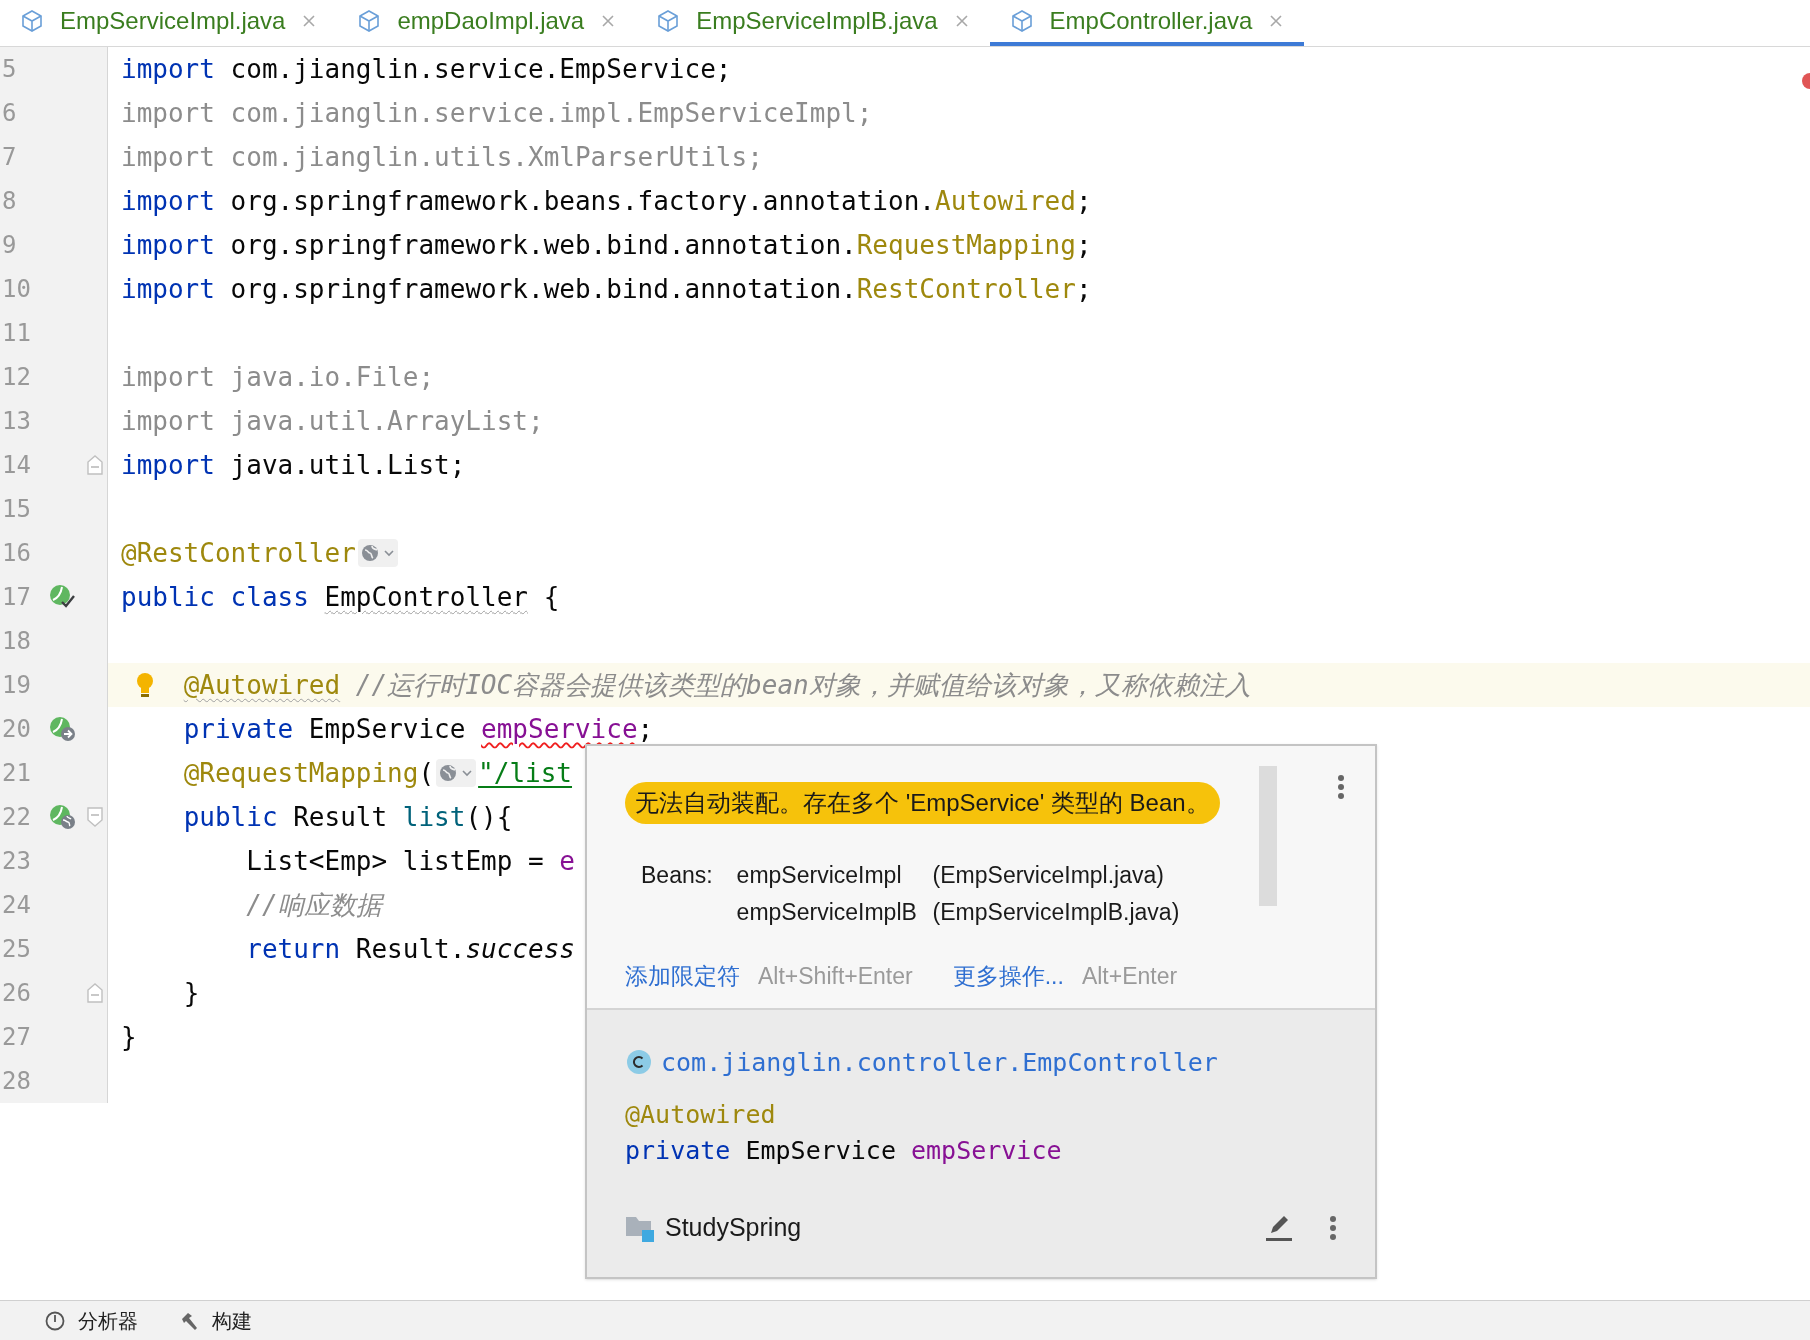  I want to click on line-number: 8, so click(9, 201).